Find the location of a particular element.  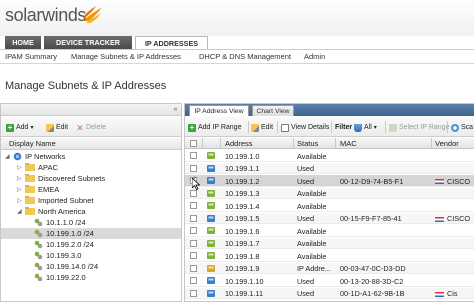

add-button: + Add ▾ is located at coordinates (19, 127).